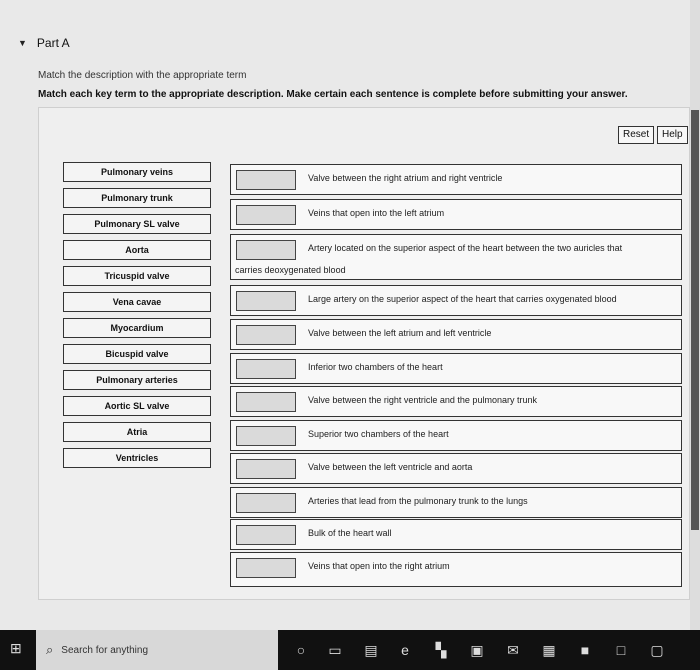 This screenshot has height=670, width=700. I want to click on part-a-header: ▼ Part A, so click(44, 43).